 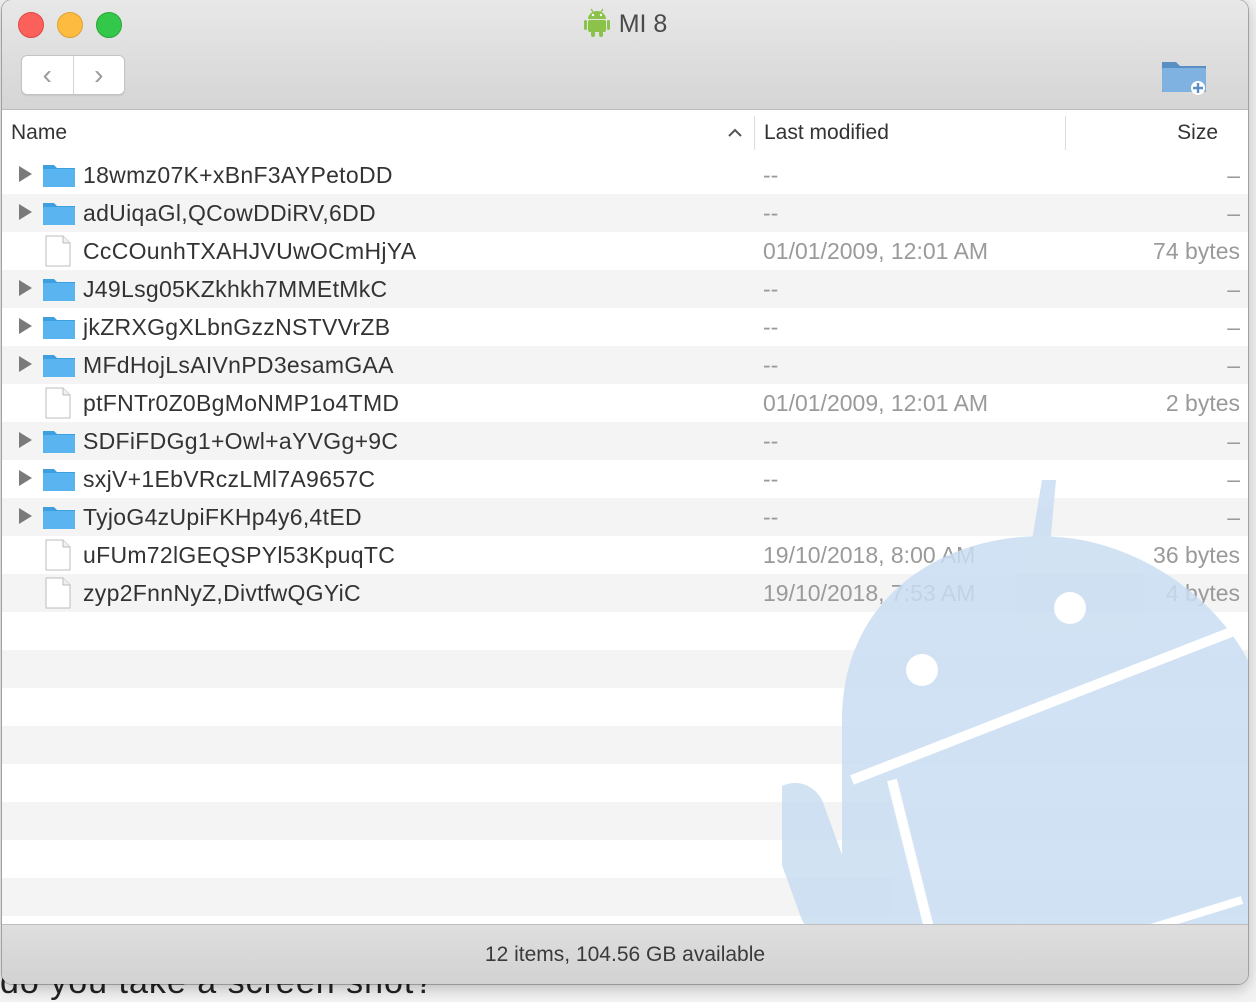 What do you see at coordinates (1185, 76) in the screenshot?
I see `new-folder-icon` at bounding box center [1185, 76].